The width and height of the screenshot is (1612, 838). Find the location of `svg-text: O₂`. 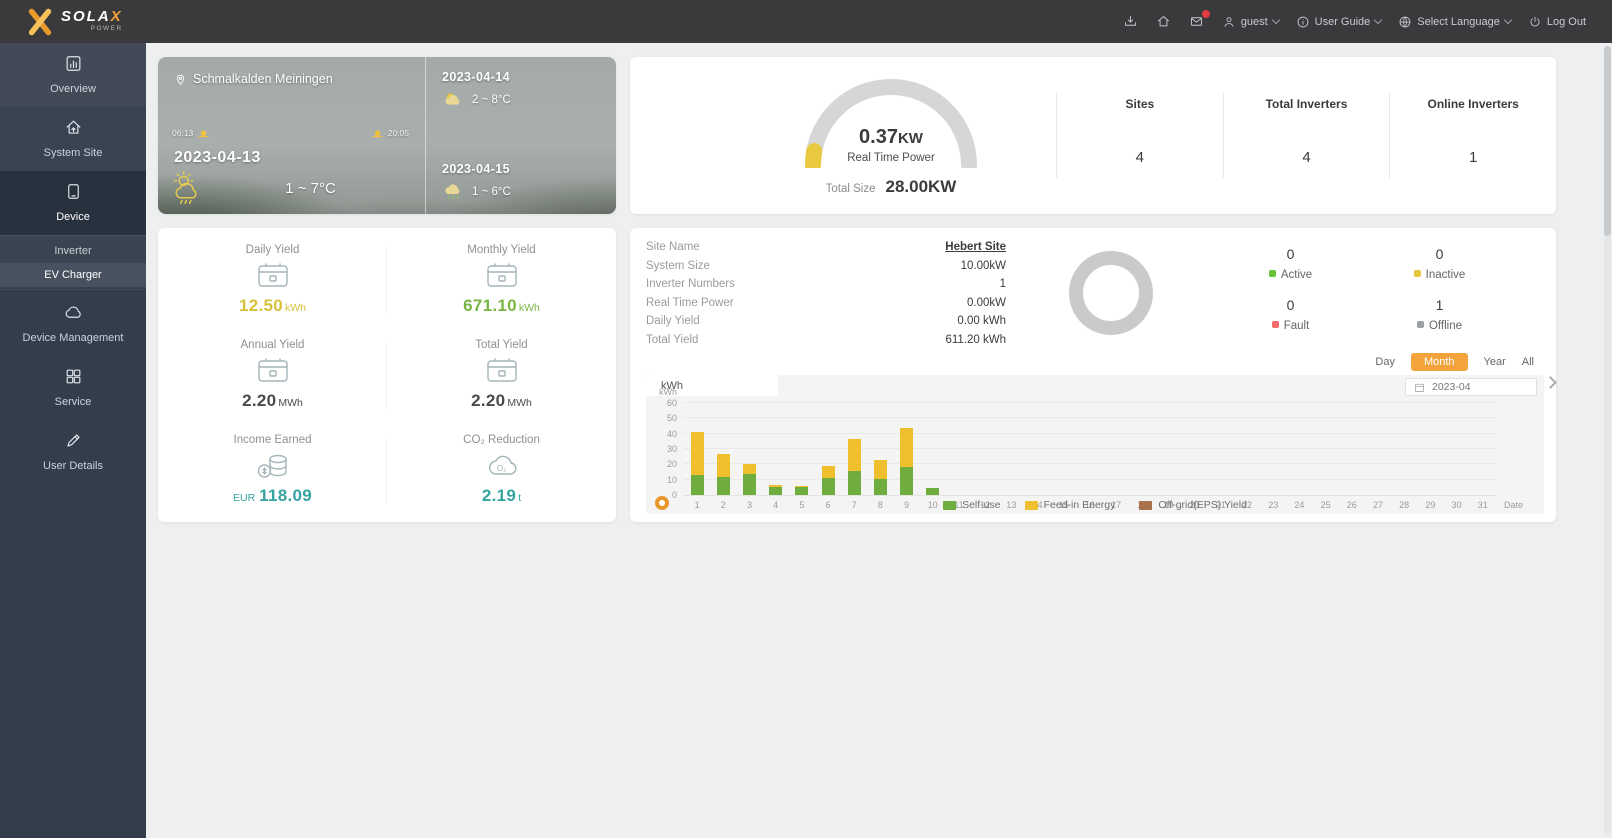

svg-text: O₂ is located at coordinates (501, 468).